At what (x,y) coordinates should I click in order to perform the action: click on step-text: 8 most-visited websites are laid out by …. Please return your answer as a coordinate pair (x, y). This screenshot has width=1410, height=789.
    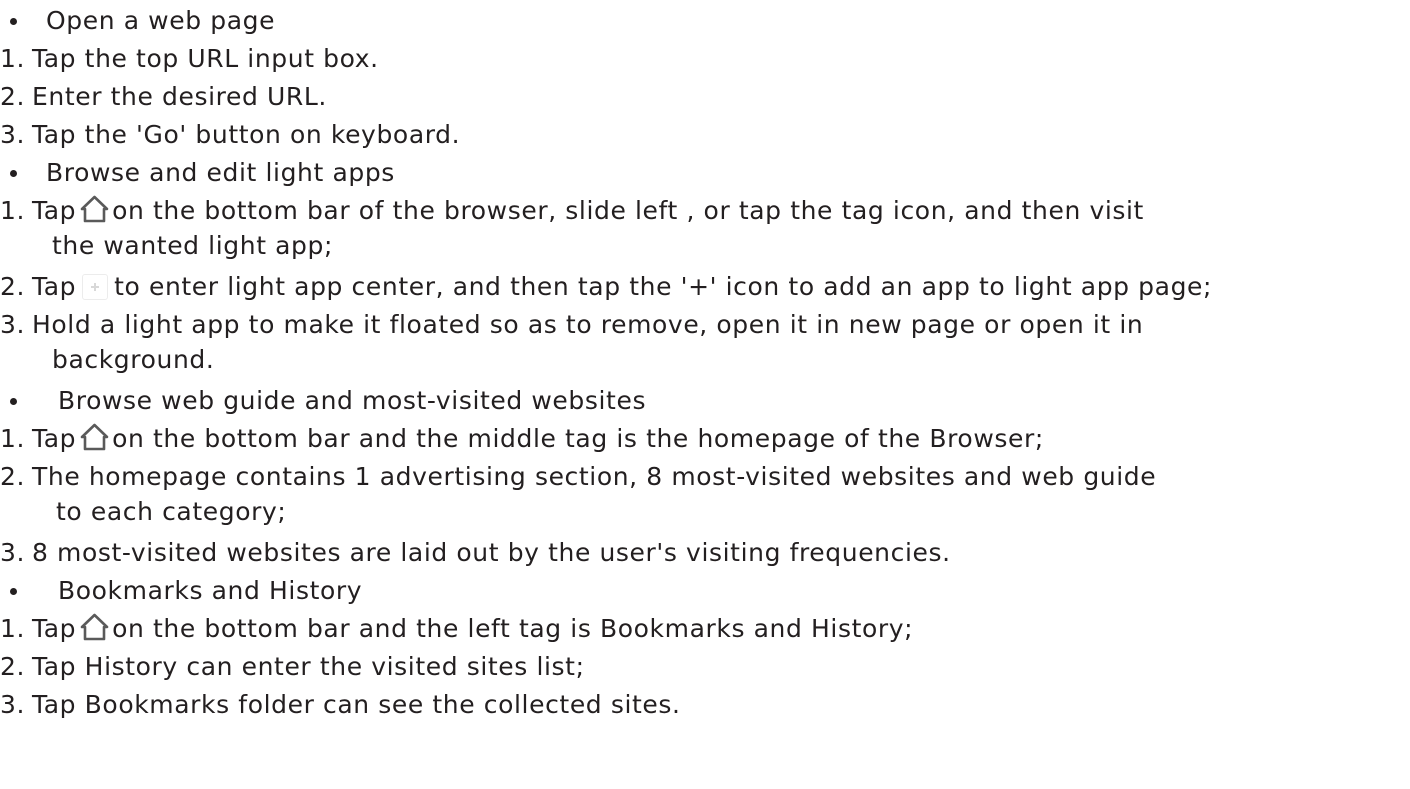
    Looking at the image, I should click on (491, 552).